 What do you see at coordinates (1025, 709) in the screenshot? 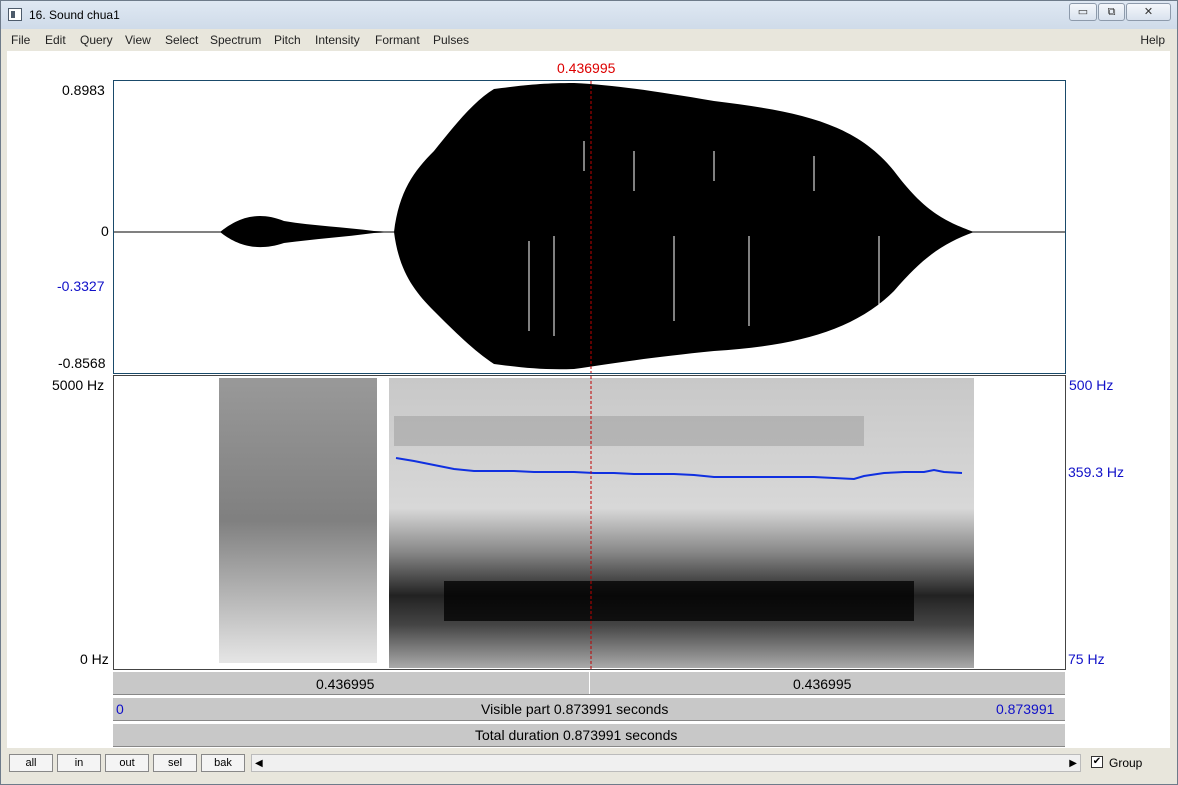
I see `visible-end-time: 0.873991` at bounding box center [1025, 709].